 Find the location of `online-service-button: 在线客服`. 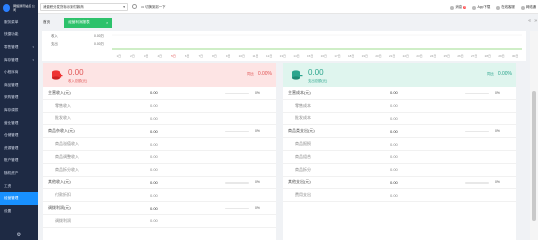

online-service-button: 在线客服 is located at coordinates (505, 7).